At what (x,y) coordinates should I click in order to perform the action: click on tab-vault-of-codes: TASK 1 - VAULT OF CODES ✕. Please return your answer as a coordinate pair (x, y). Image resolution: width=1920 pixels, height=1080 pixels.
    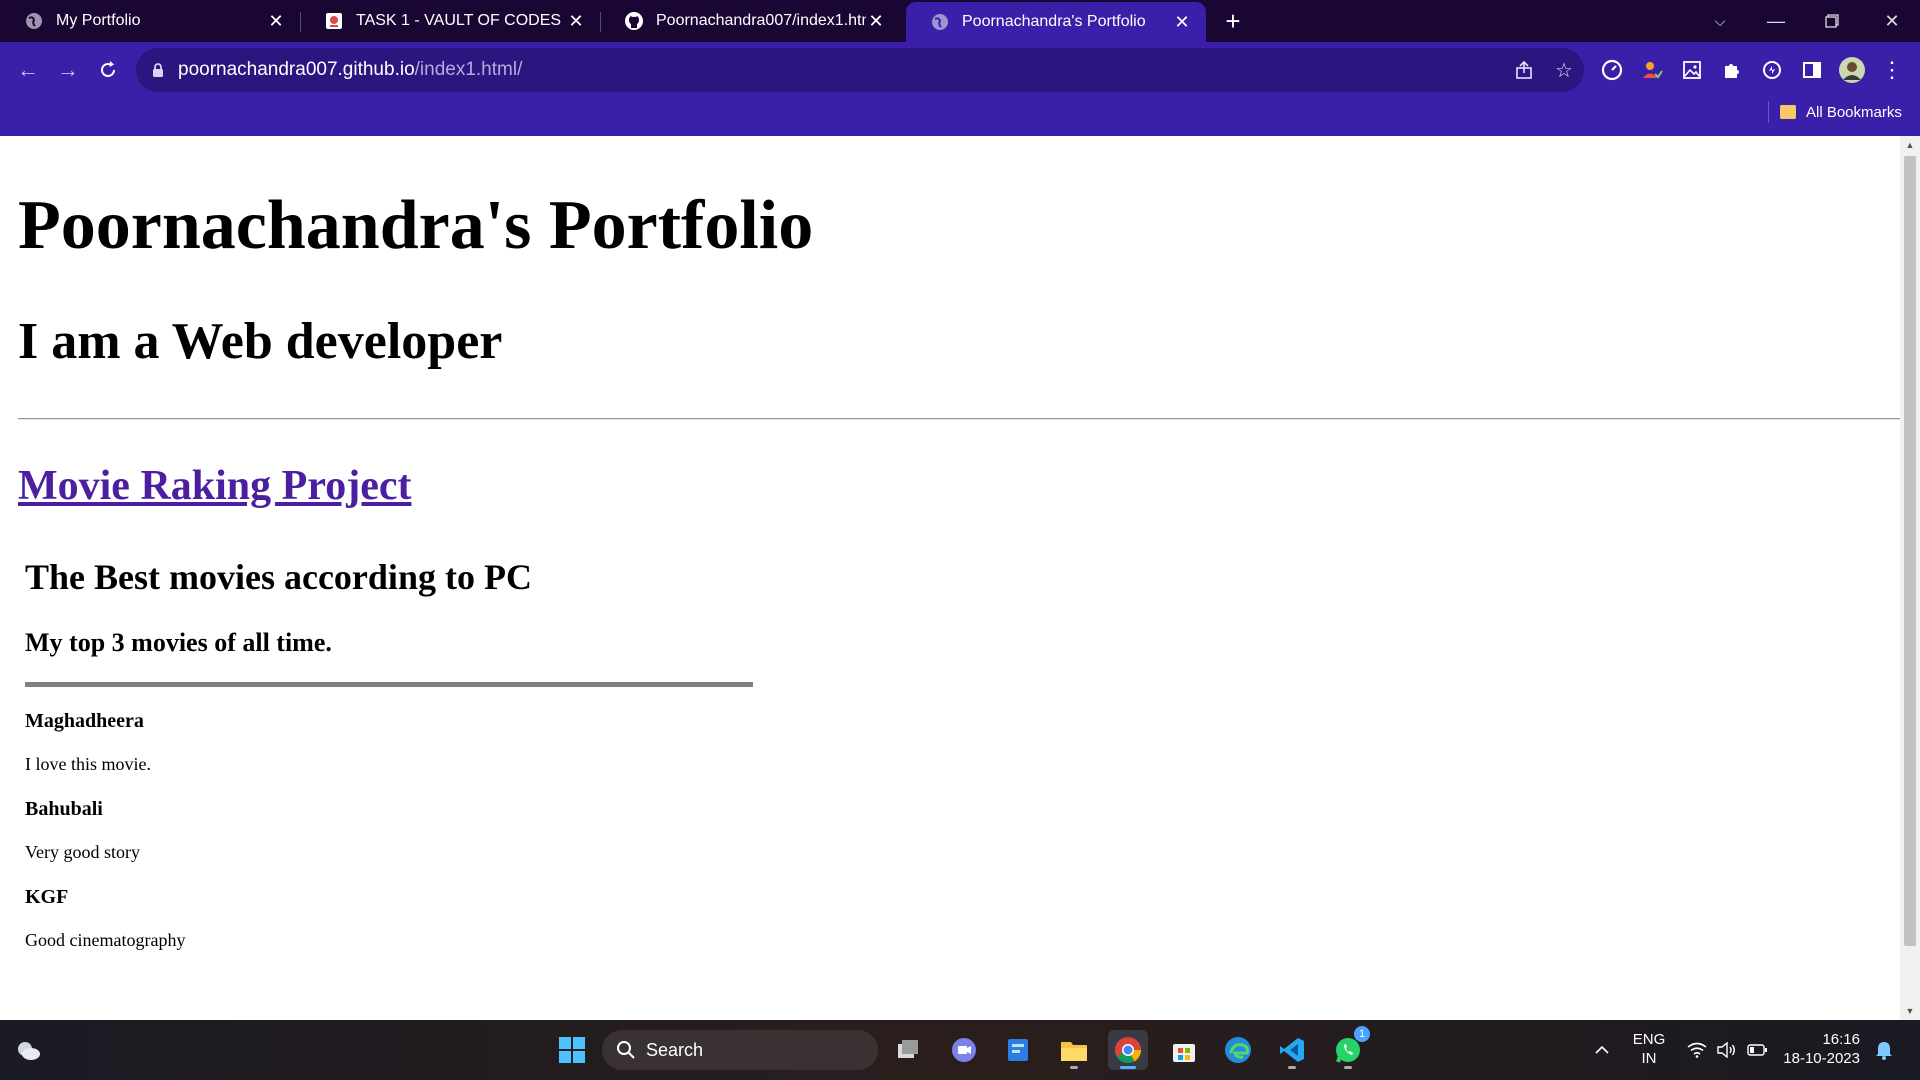
    Looking at the image, I should click on (450, 21).